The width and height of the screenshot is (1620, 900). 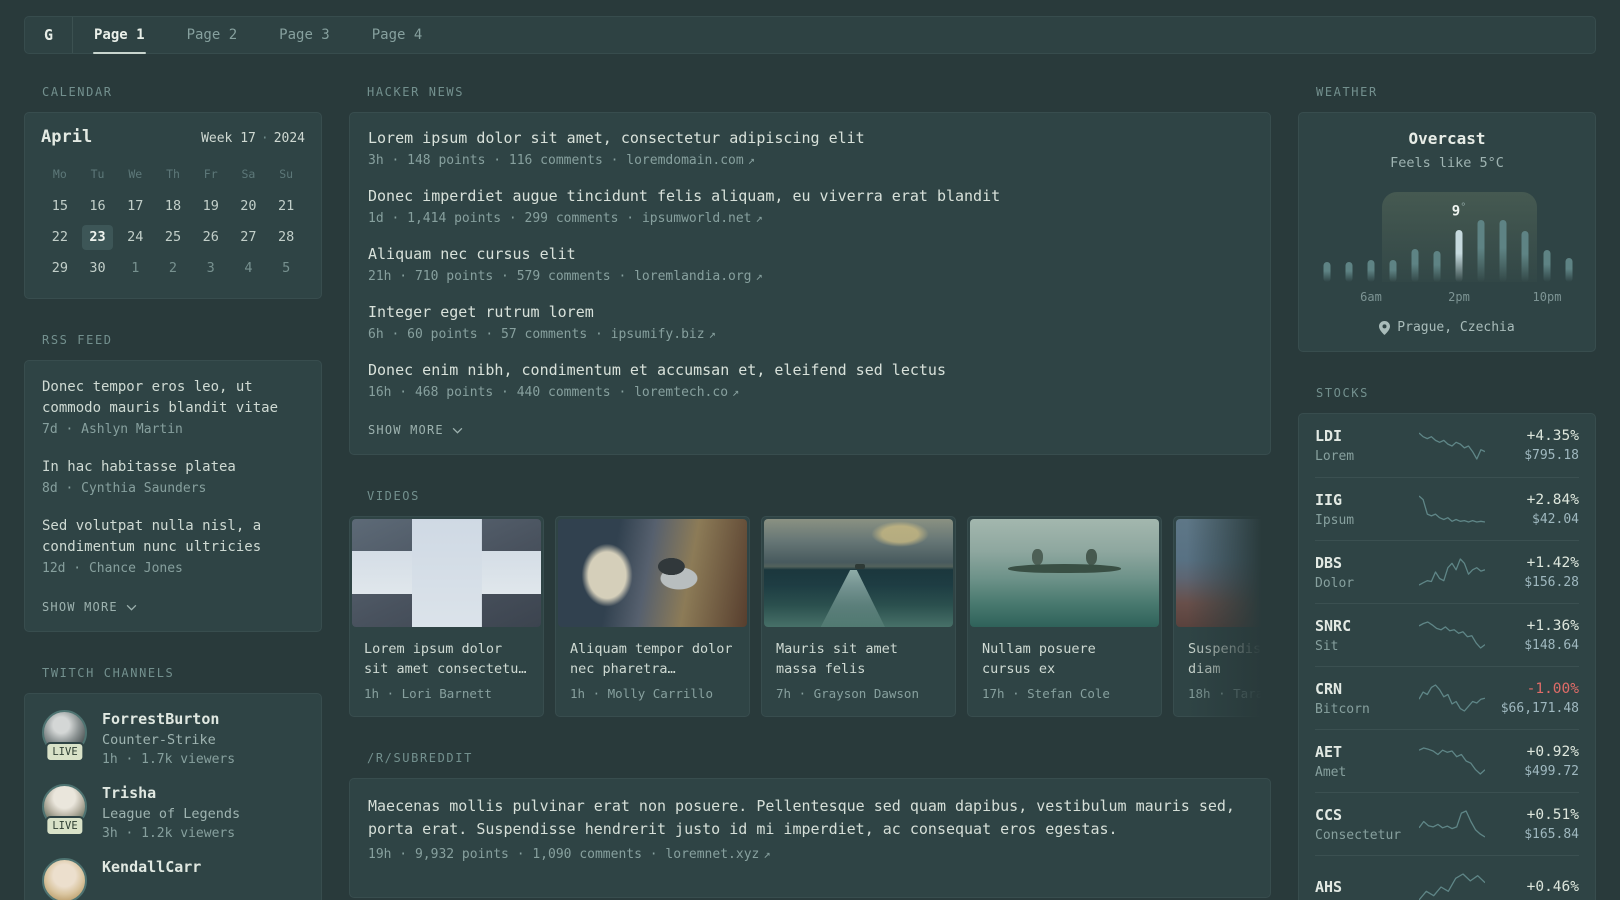 I want to click on top-navbar: G Page 1 Page 2 Page 3 Page 4, so click(x=810, y=35).